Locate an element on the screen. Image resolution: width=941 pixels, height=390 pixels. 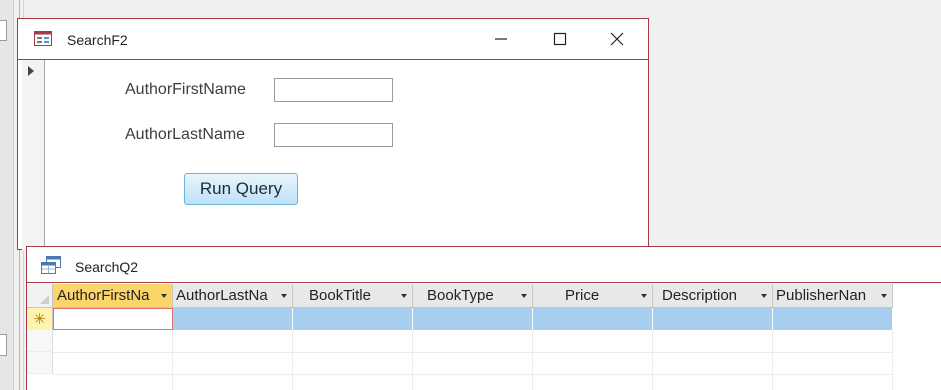
minimize-icon is located at coordinates (501, 39).